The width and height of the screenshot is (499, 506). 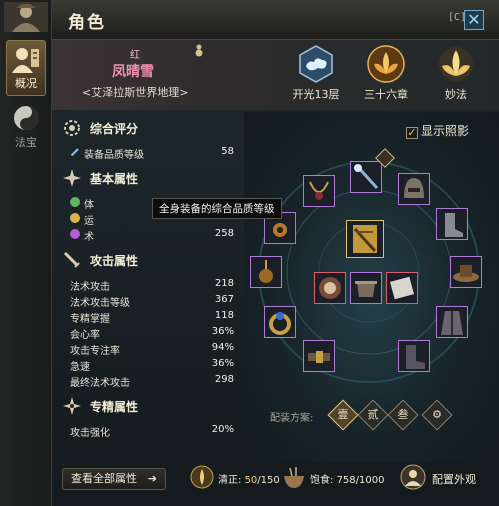 What do you see at coordinates (316, 64) in the screenshot?
I see `cloud-emblem-icon` at bounding box center [316, 64].